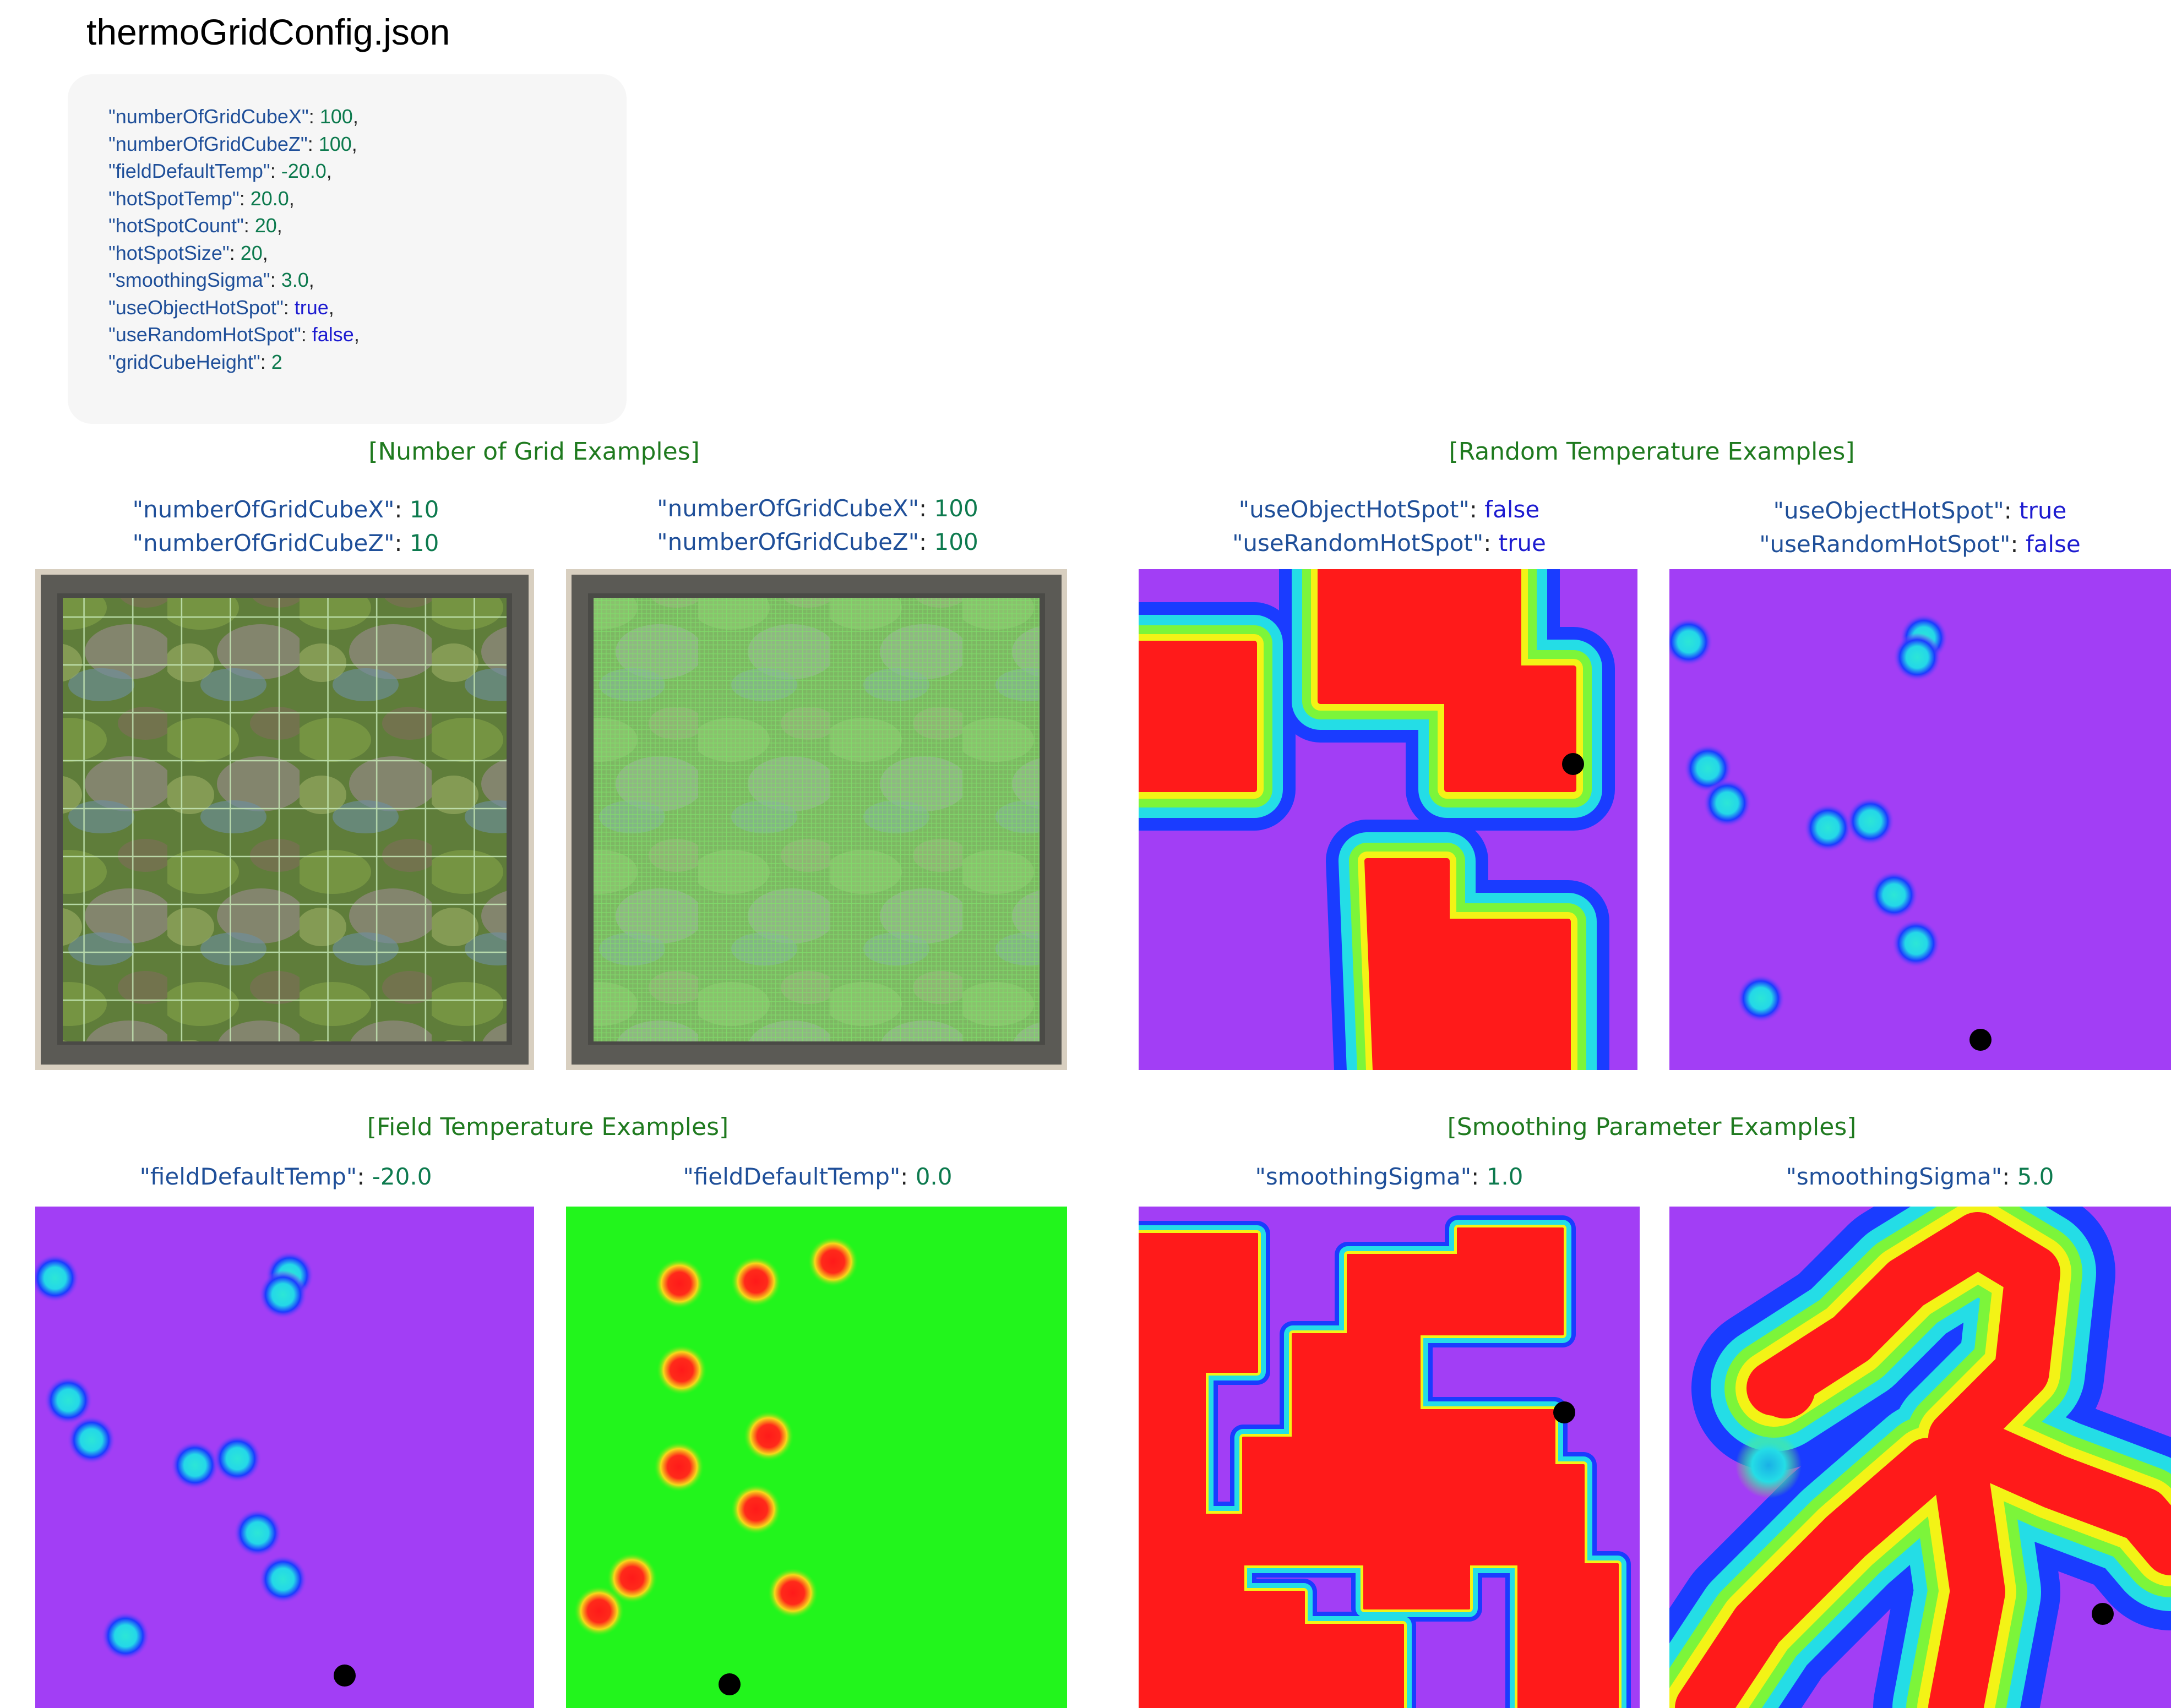 The image size is (2171, 1708). I want to click on param-line: "smoothingSigma": 1.0, so click(1389, 1176).